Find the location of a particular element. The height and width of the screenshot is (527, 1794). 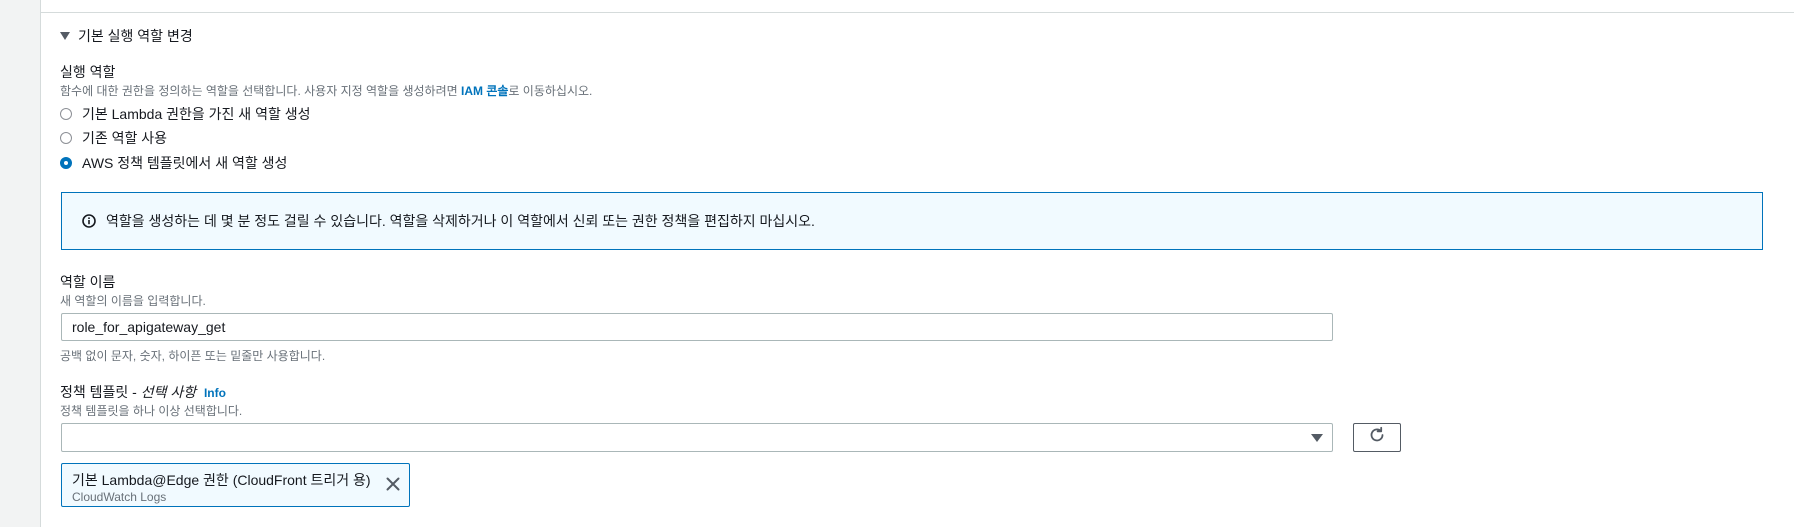

radio-label: AWS 정책 템플릿에서 새 역할 생성 is located at coordinates (185, 163).